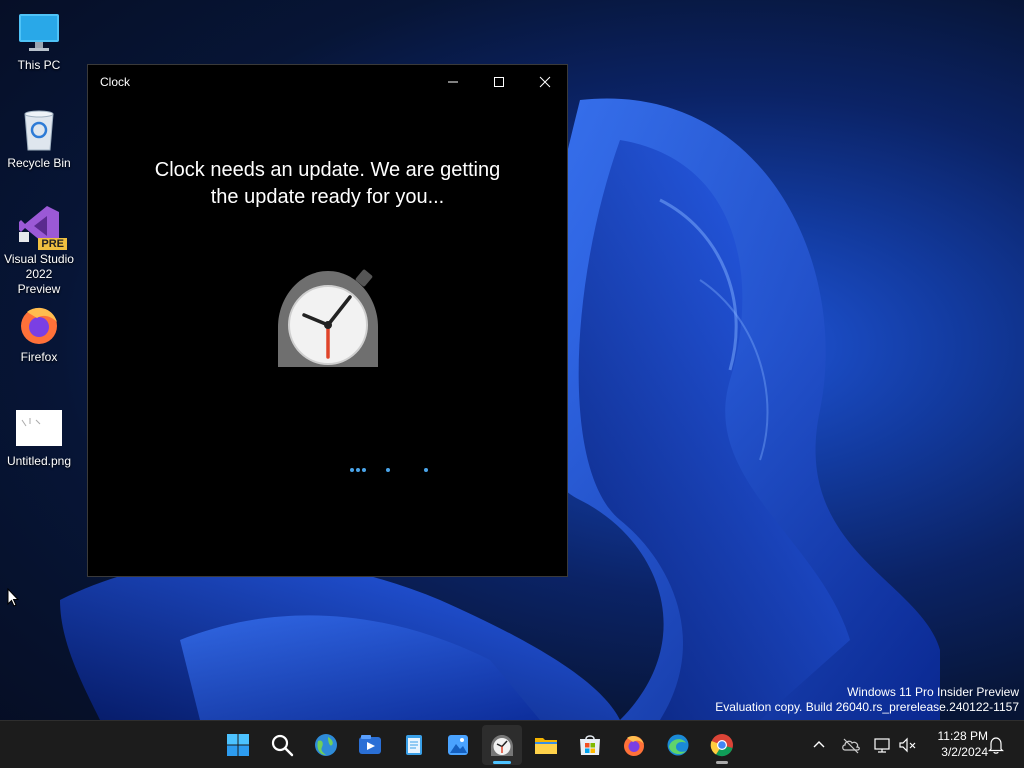  I want to click on search-icon, so click(282, 745).